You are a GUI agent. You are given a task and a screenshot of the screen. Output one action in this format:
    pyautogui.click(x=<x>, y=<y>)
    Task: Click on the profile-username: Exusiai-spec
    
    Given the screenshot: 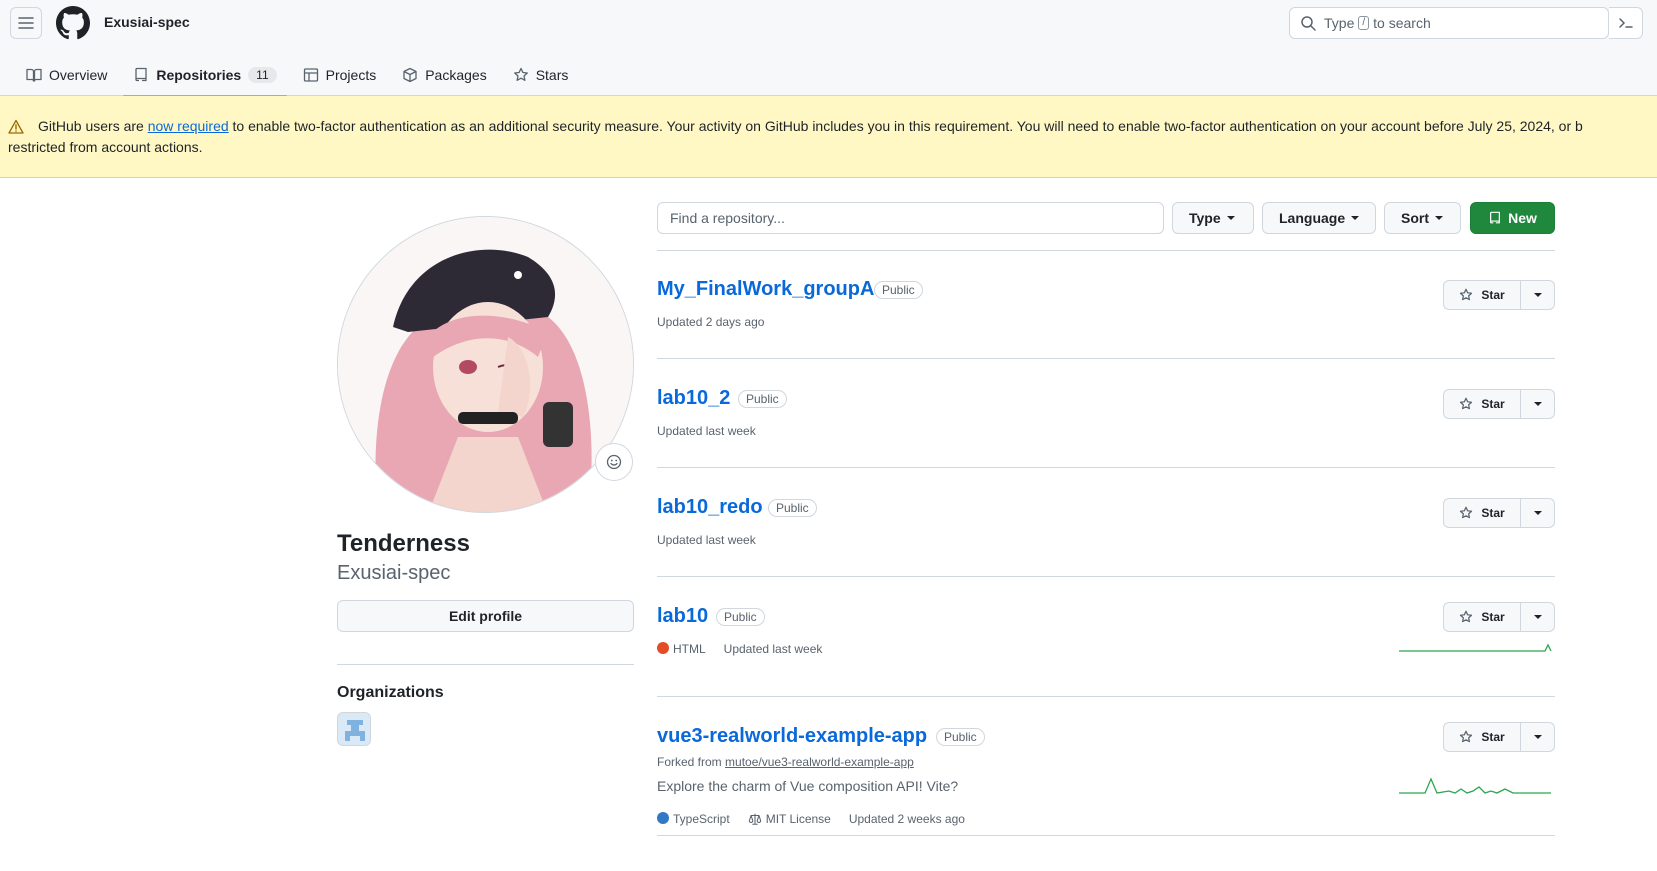 What is the action you would take?
    pyautogui.click(x=394, y=573)
    